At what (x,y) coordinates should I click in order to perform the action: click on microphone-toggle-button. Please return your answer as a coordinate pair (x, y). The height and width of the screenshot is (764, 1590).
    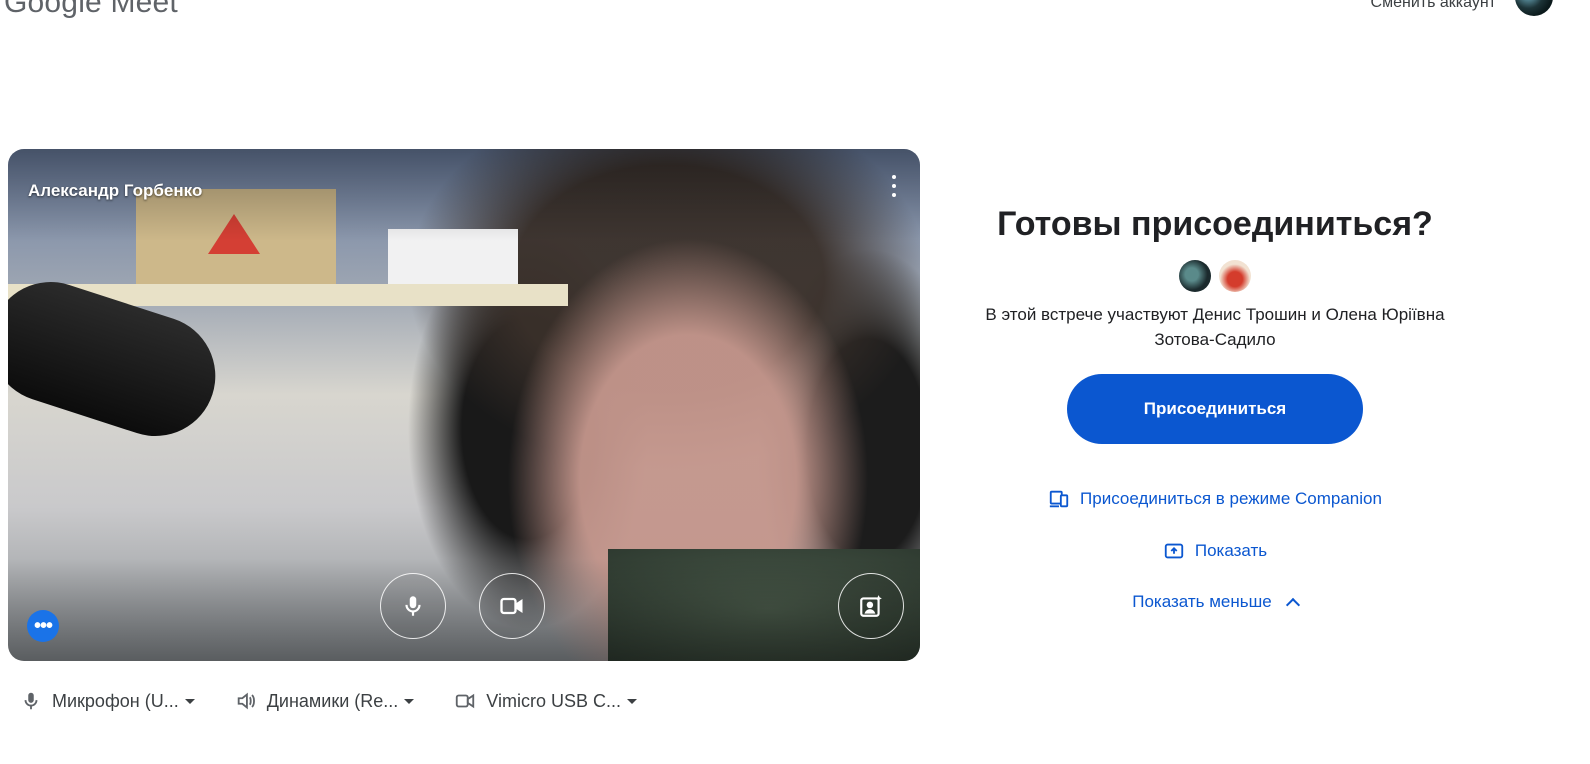
    Looking at the image, I should click on (413, 606).